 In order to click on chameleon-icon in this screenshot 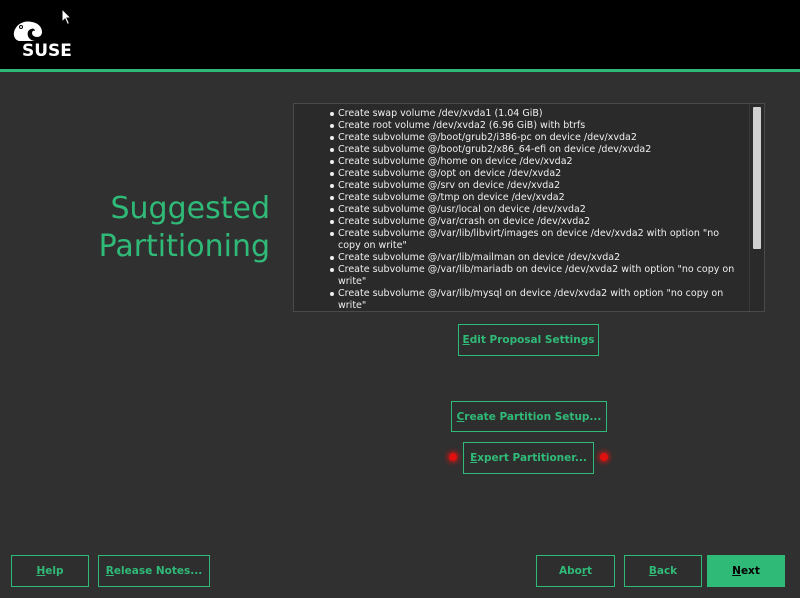, I will do `click(27, 31)`.